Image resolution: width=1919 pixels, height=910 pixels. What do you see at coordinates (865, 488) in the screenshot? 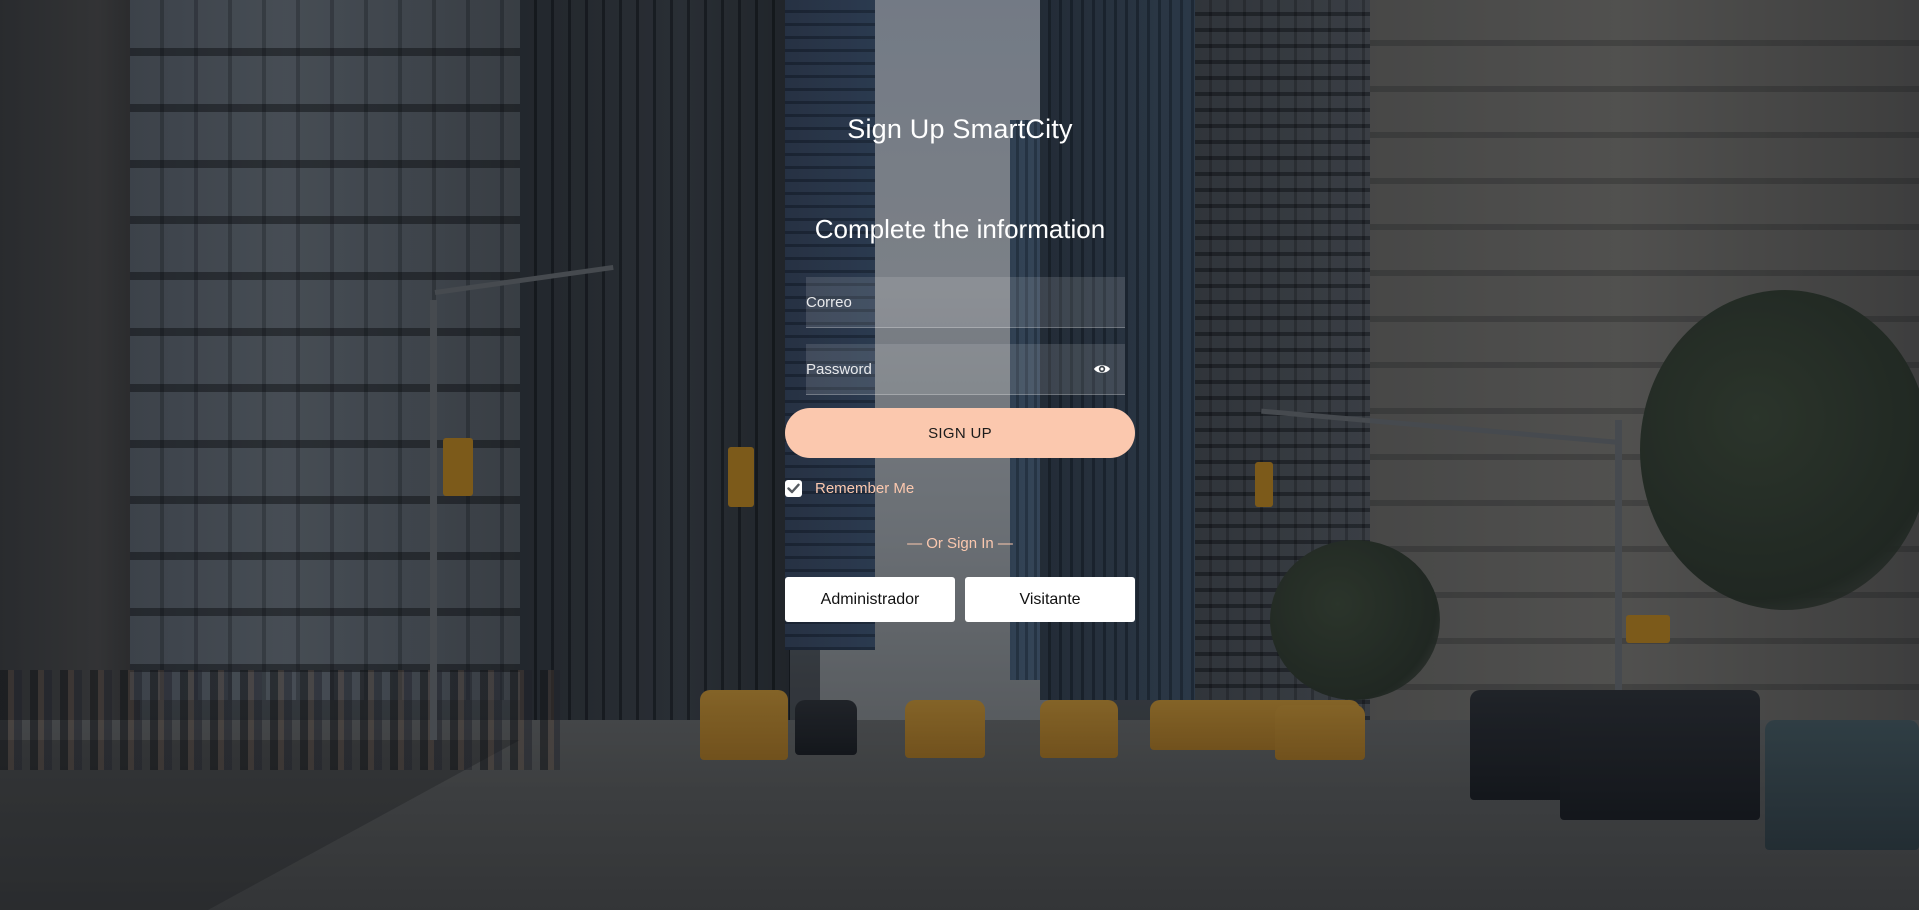
I see `remember-me-label: Remember Me` at bounding box center [865, 488].